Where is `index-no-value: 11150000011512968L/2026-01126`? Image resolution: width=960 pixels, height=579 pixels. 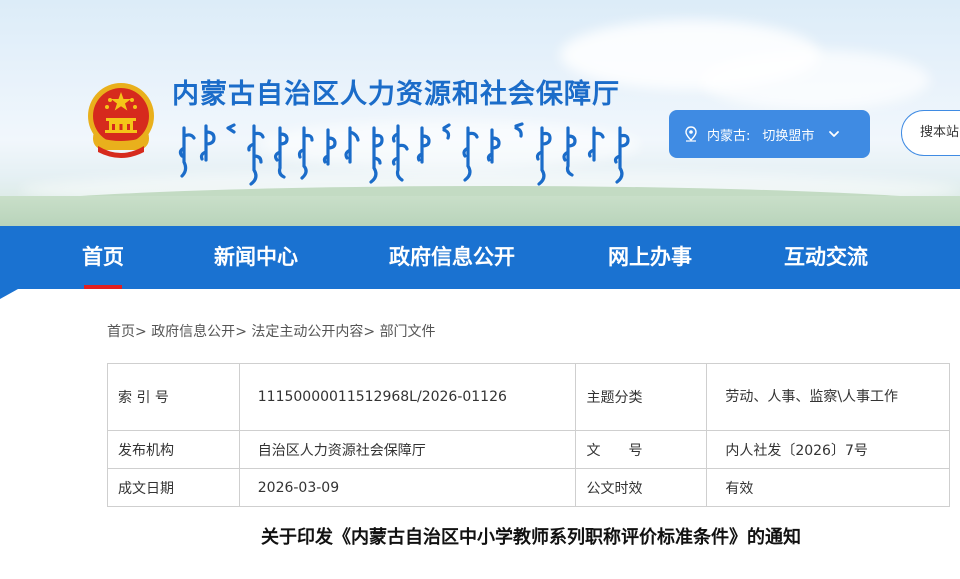 index-no-value: 11150000011512968L/2026-01126 is located at coordinates (407, 397).